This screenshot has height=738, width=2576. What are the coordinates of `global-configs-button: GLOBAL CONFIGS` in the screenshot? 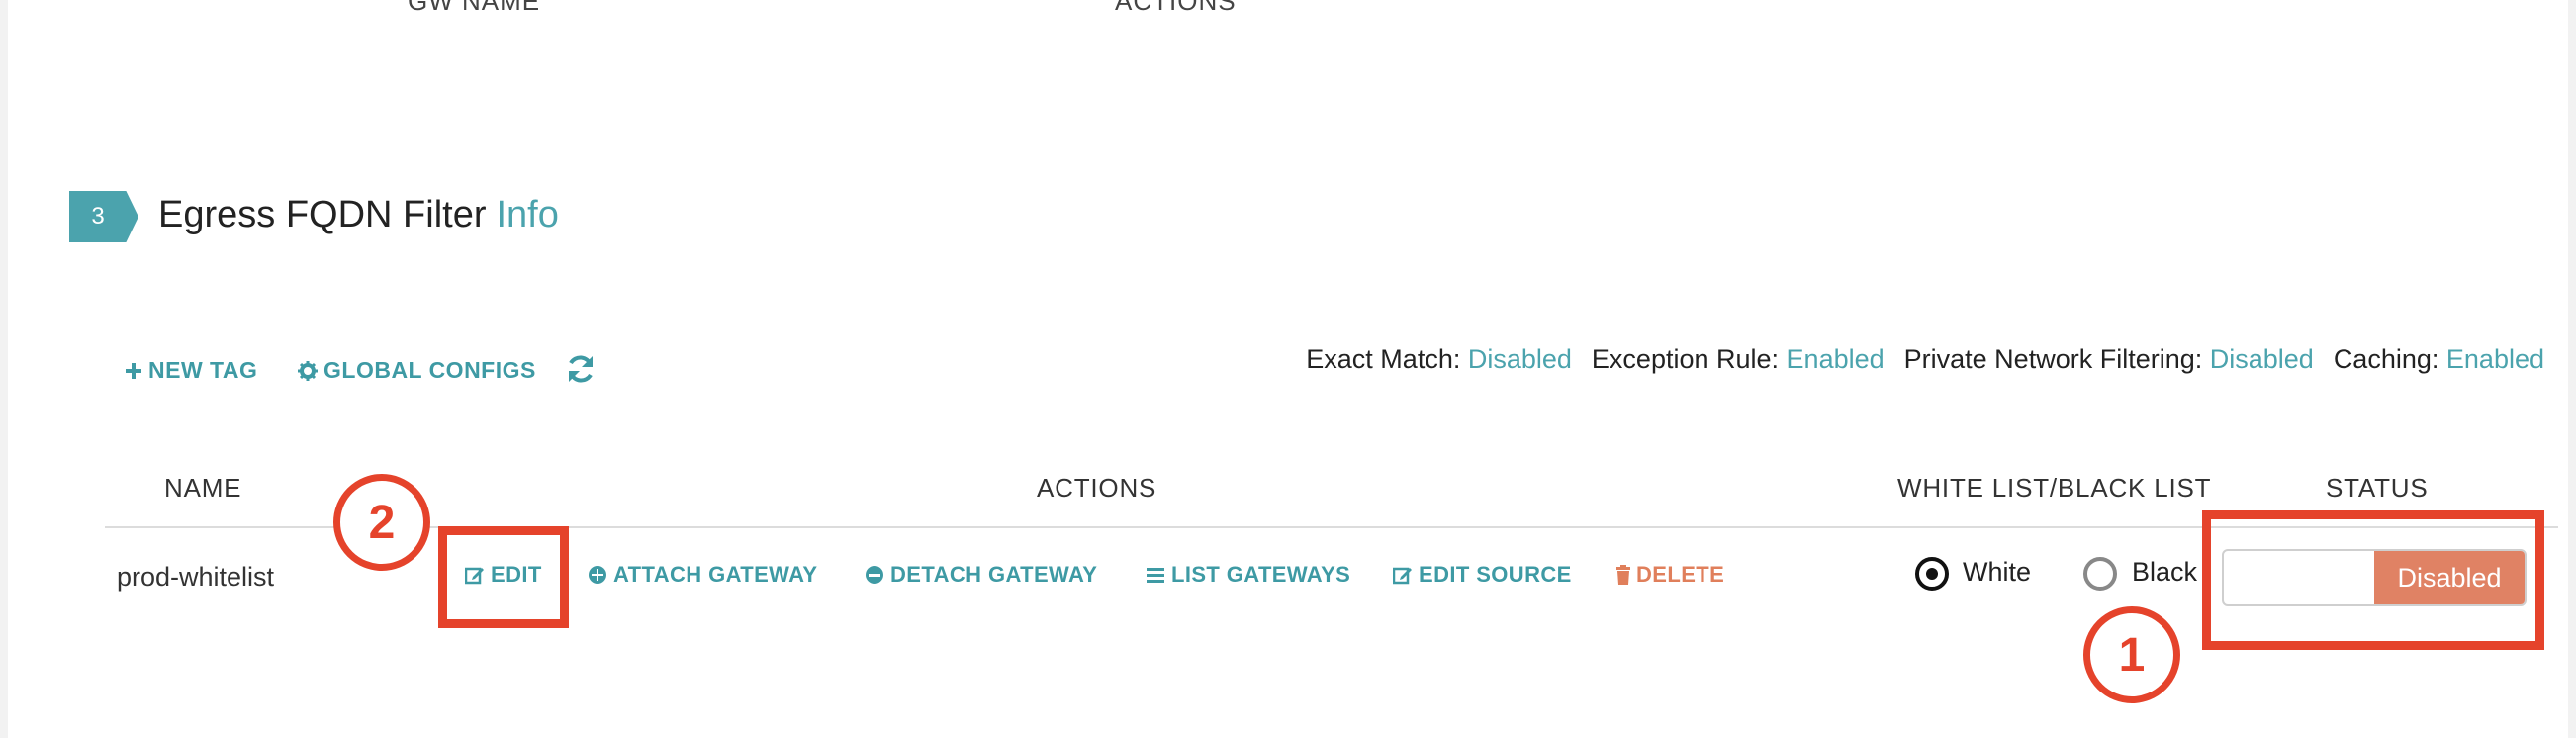 It's located at (417, 371).